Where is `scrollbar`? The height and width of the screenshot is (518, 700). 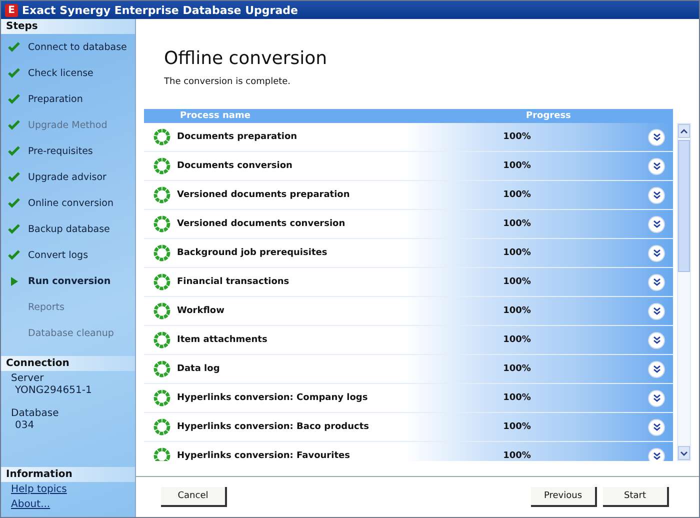 scrollbar is located at coordinates (684, 292).